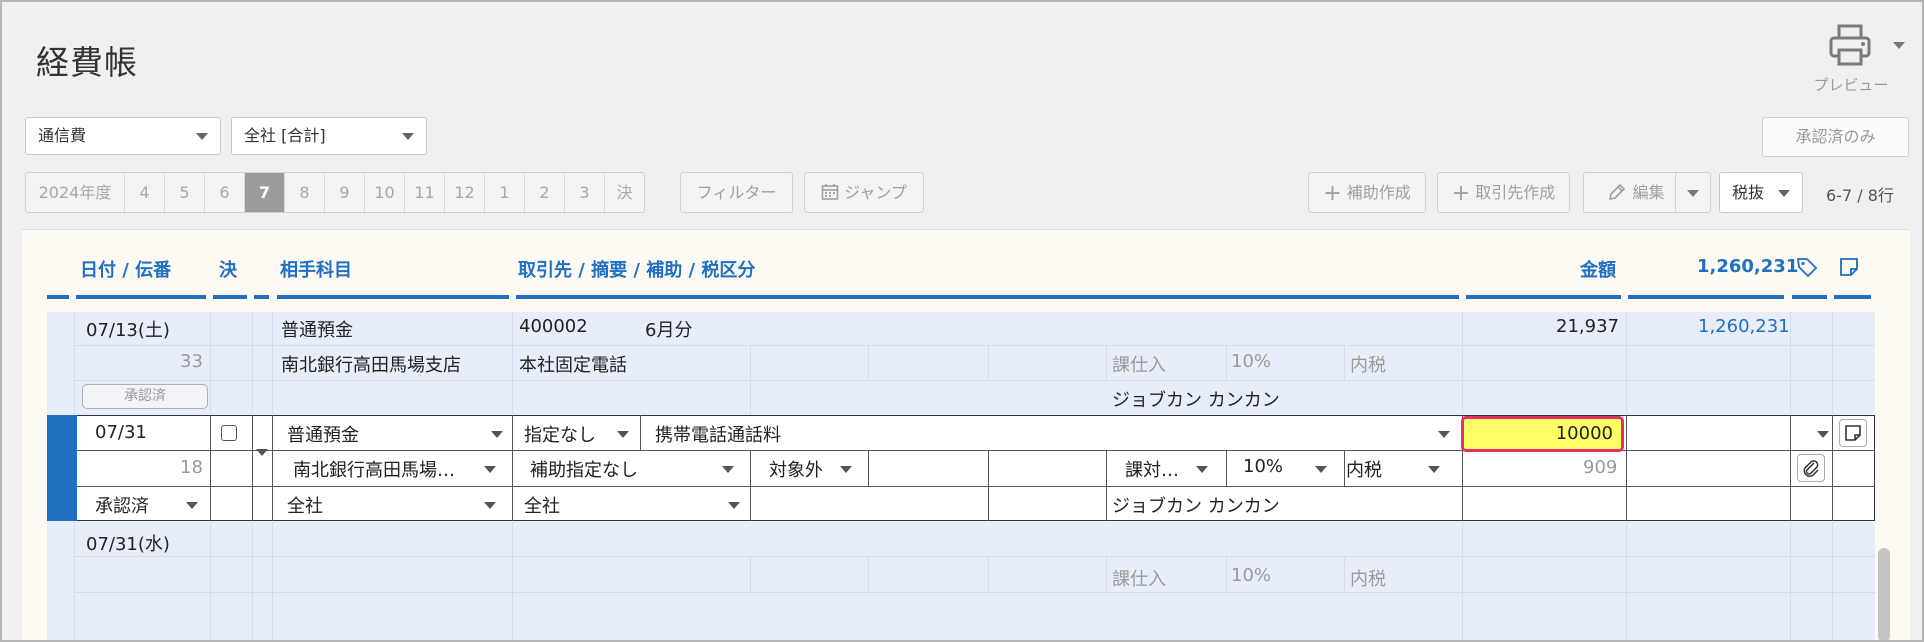  I want to click on department-select-row: 全社, so click(305, 505).